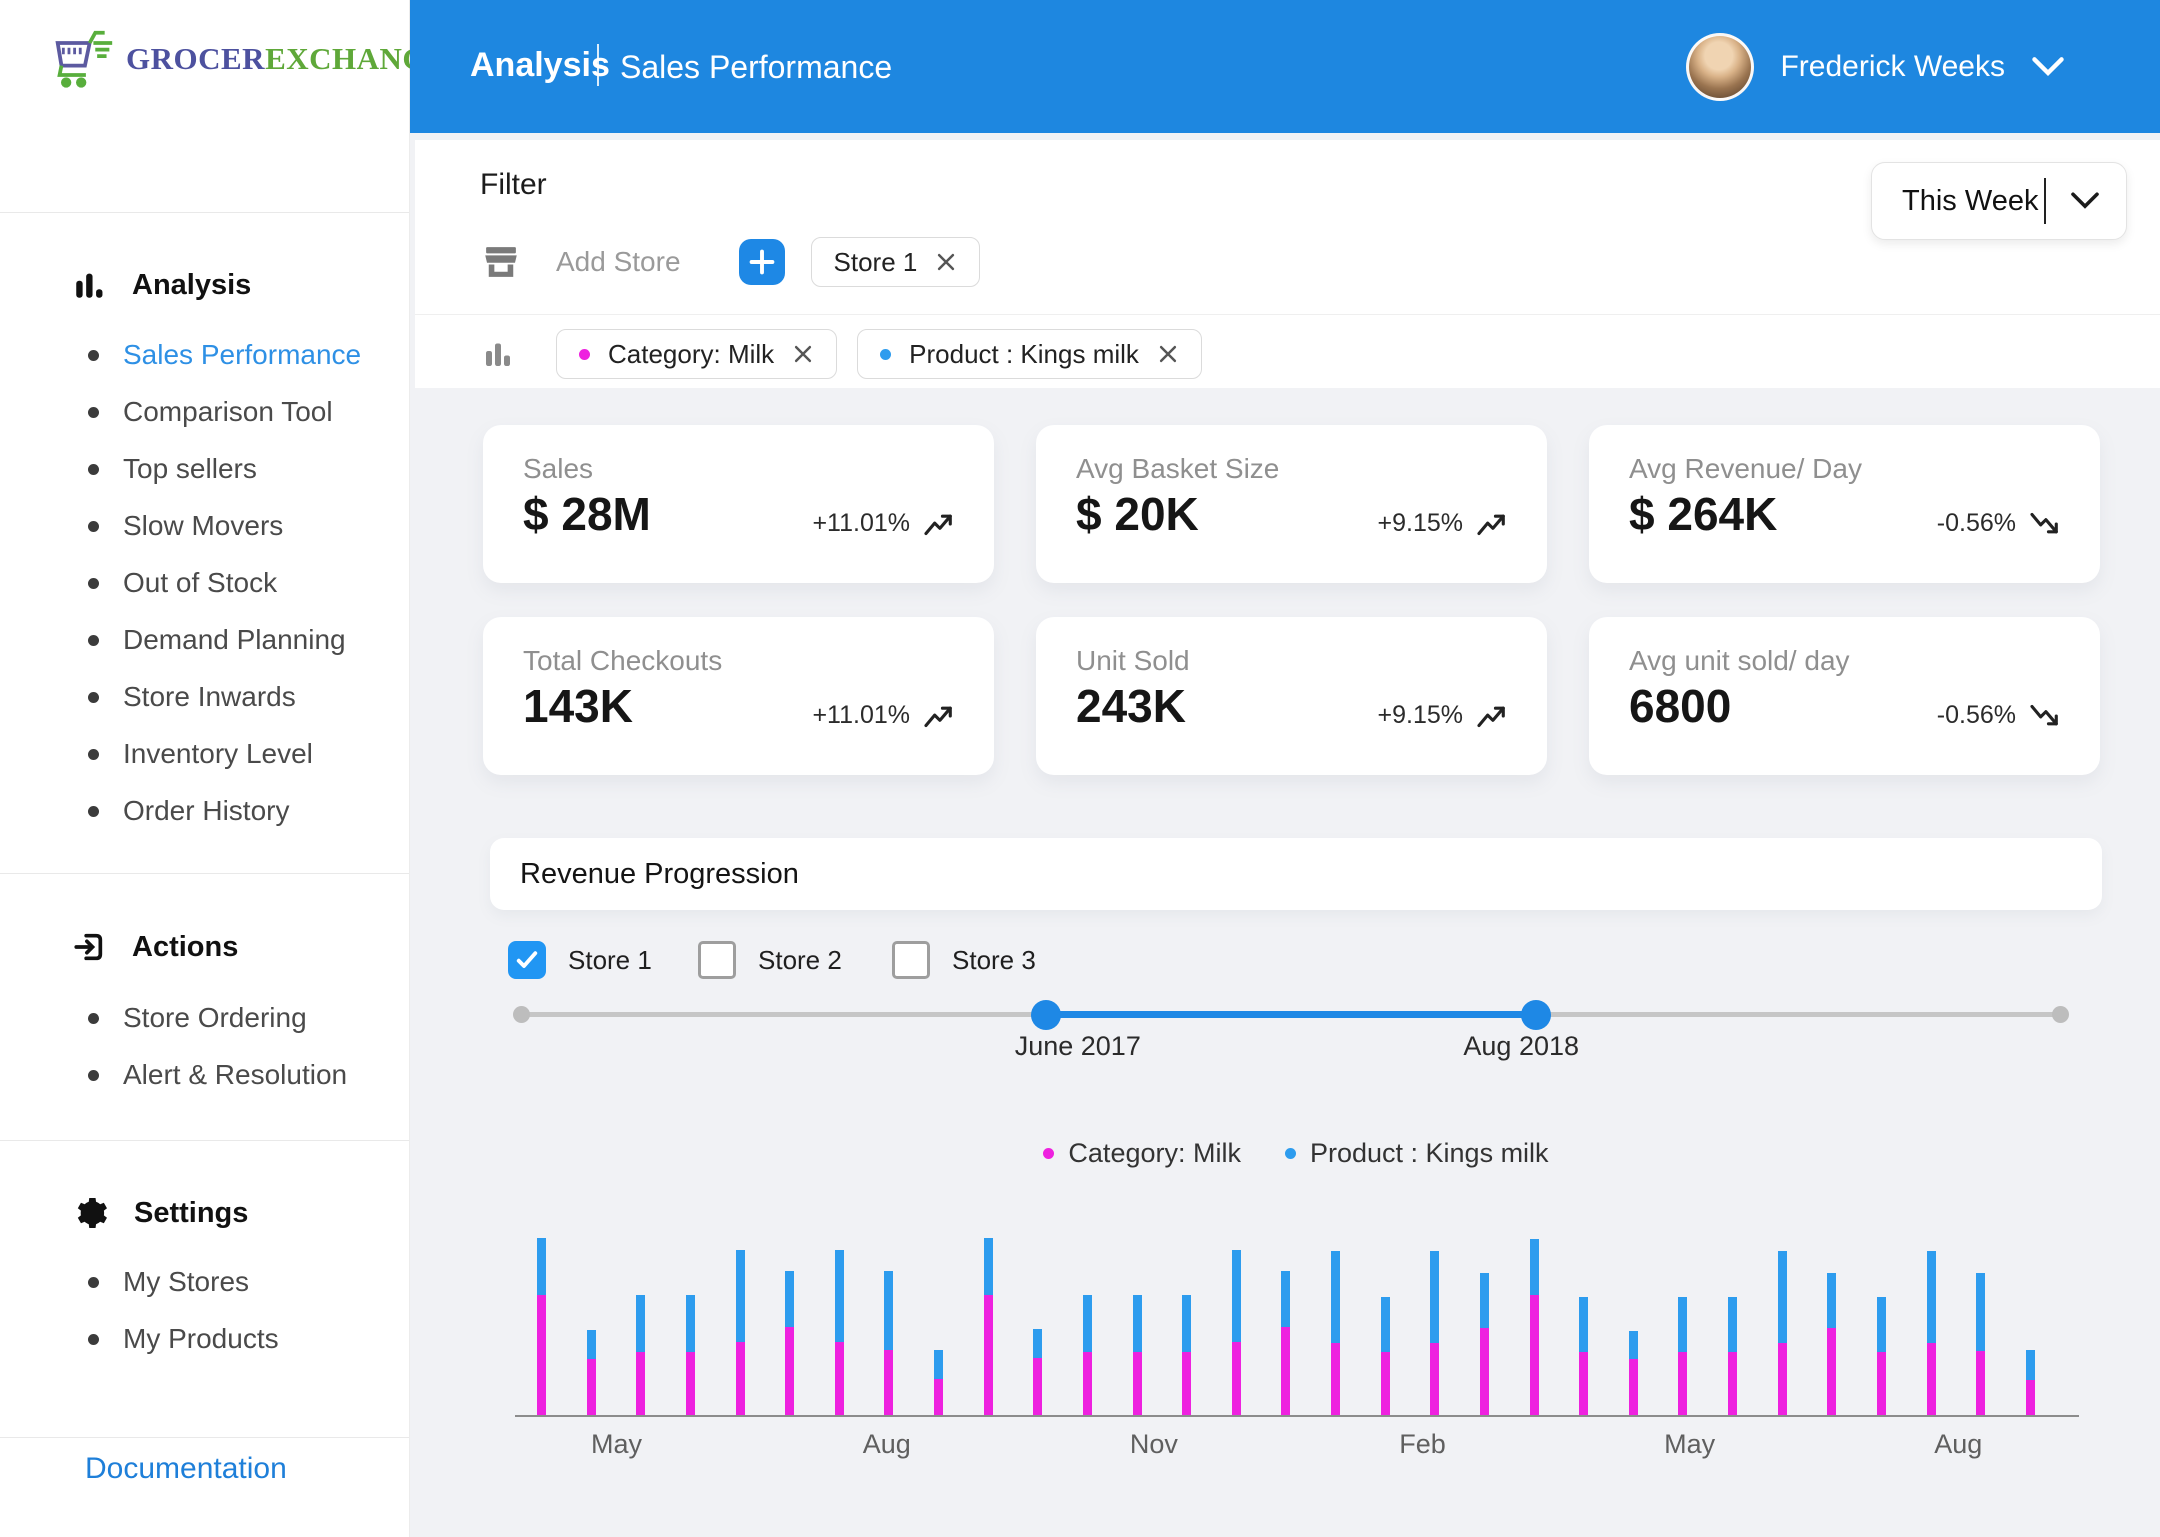 This screenshot has height=1537, width=2160. What do you see at coordinates (190, 468) in the screenshot?
I see `sidebar-item-label: Top sellers` at bounding box center [190, 468].